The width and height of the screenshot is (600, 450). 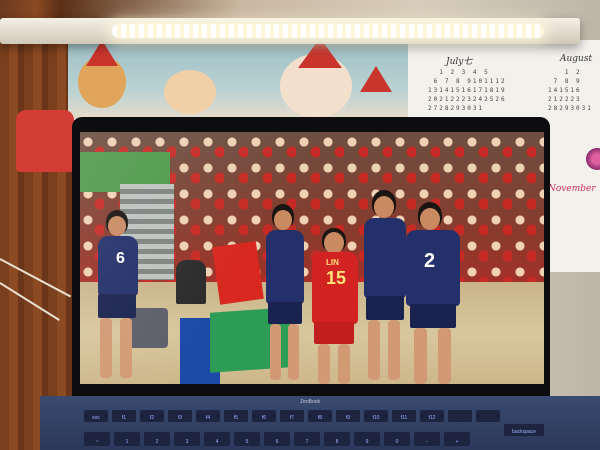 I want to click on key-f5: f5, so click(x=236, y=416).